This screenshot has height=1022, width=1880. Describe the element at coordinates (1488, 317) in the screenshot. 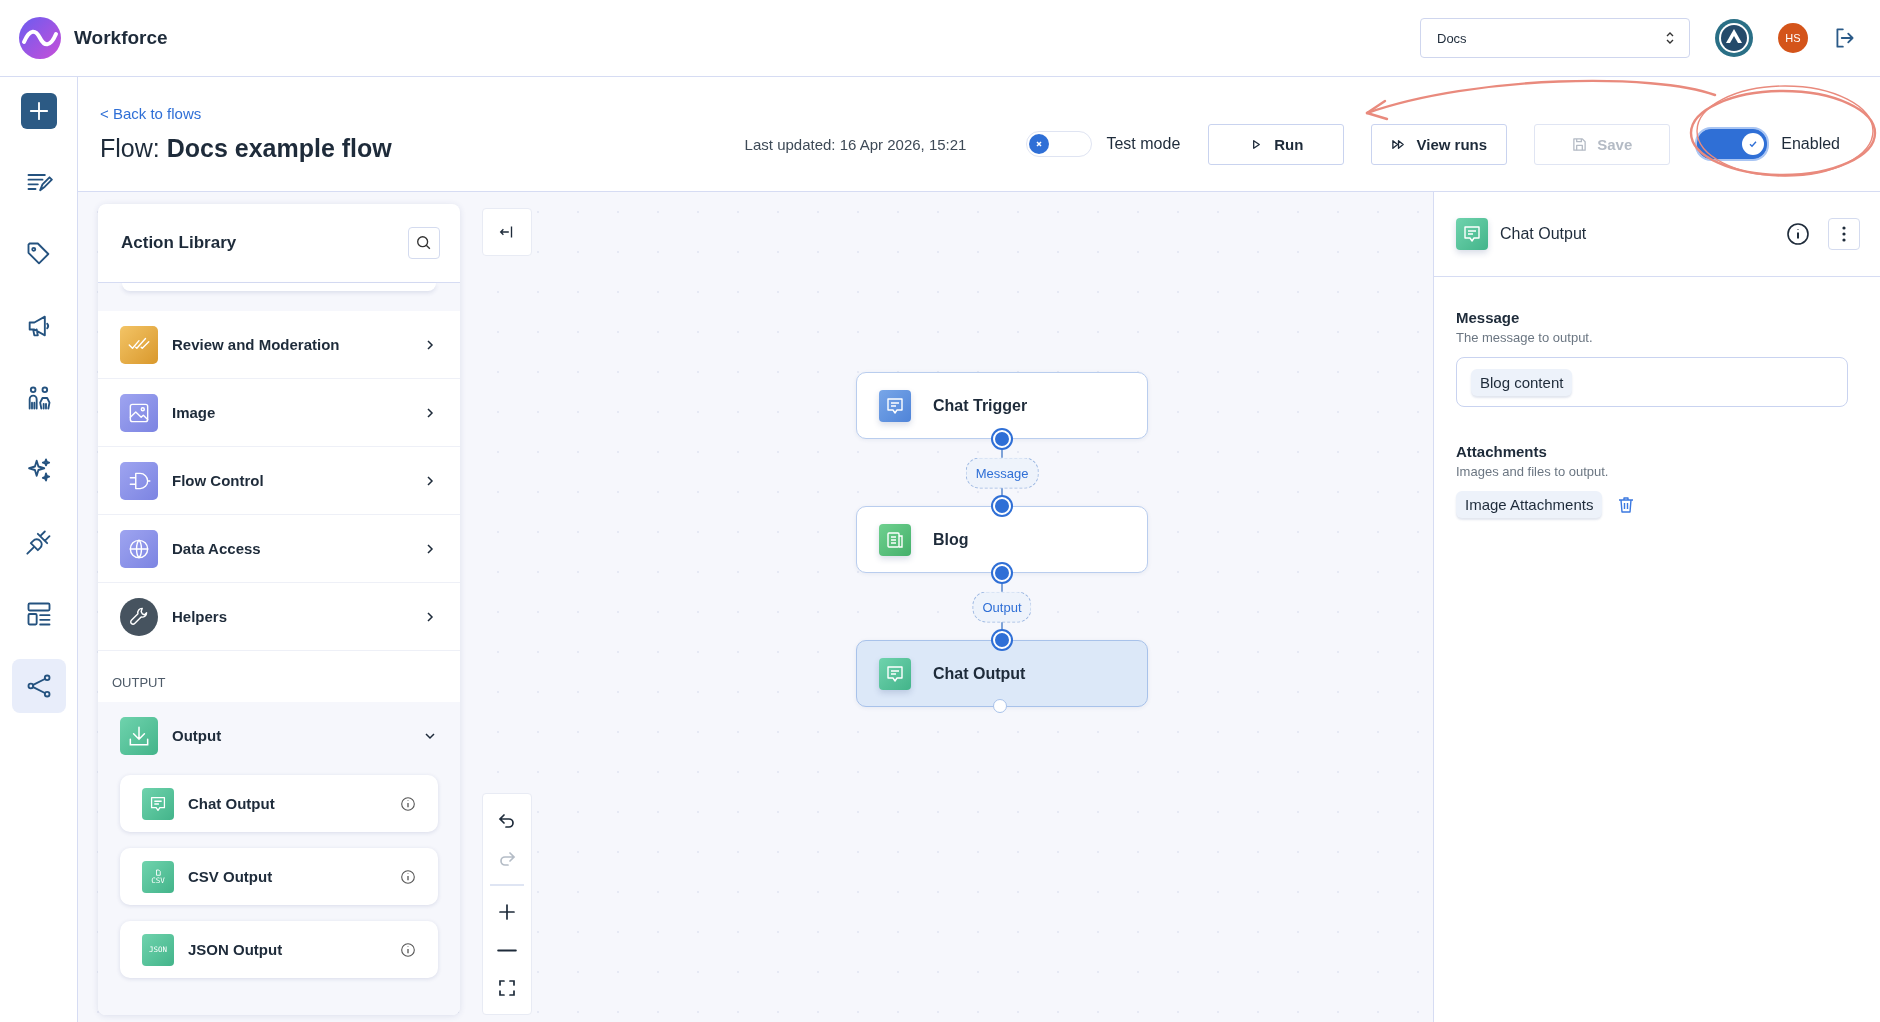

I see `field-label: Message` at that location.